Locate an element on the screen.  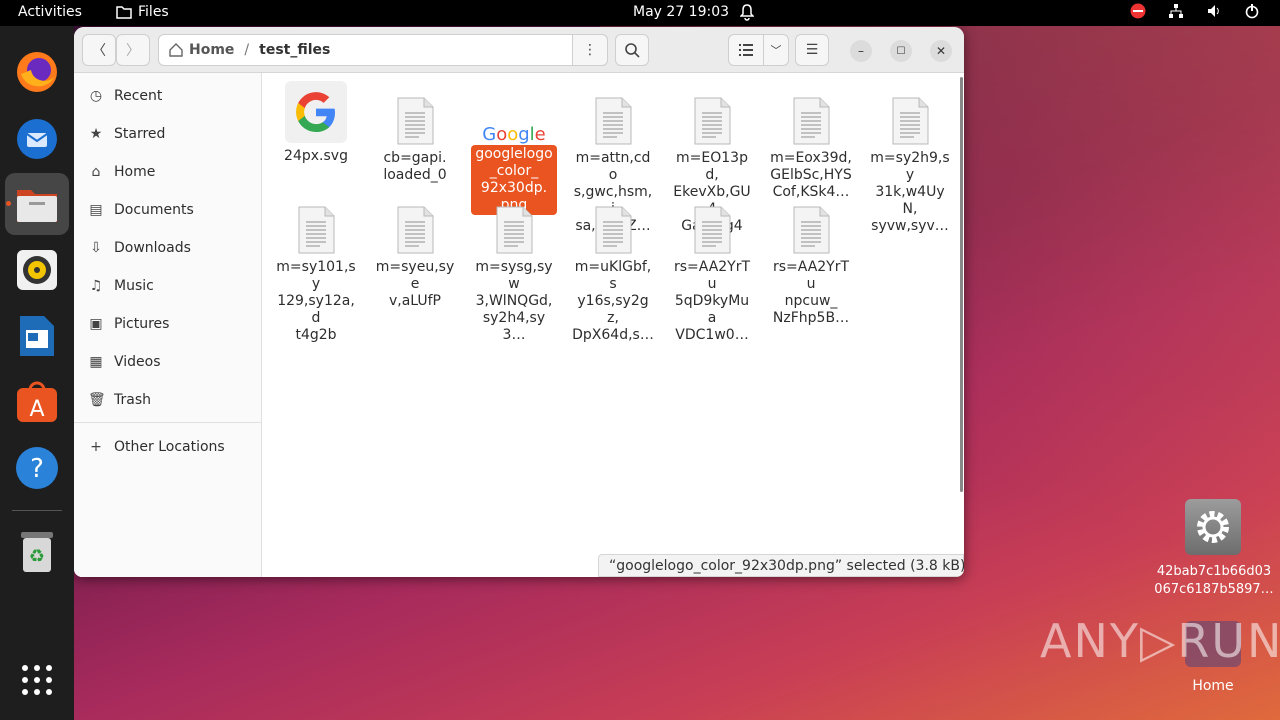
file-item: 24px.svg is located at coordinates (316, 123).